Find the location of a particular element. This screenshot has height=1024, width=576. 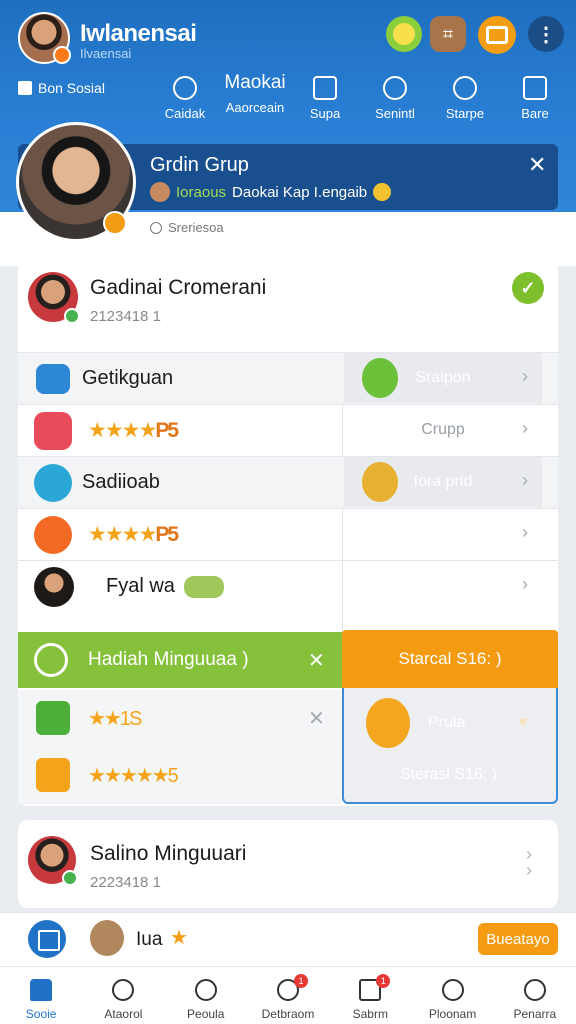

document-icon is located at coordinates (53, 482).